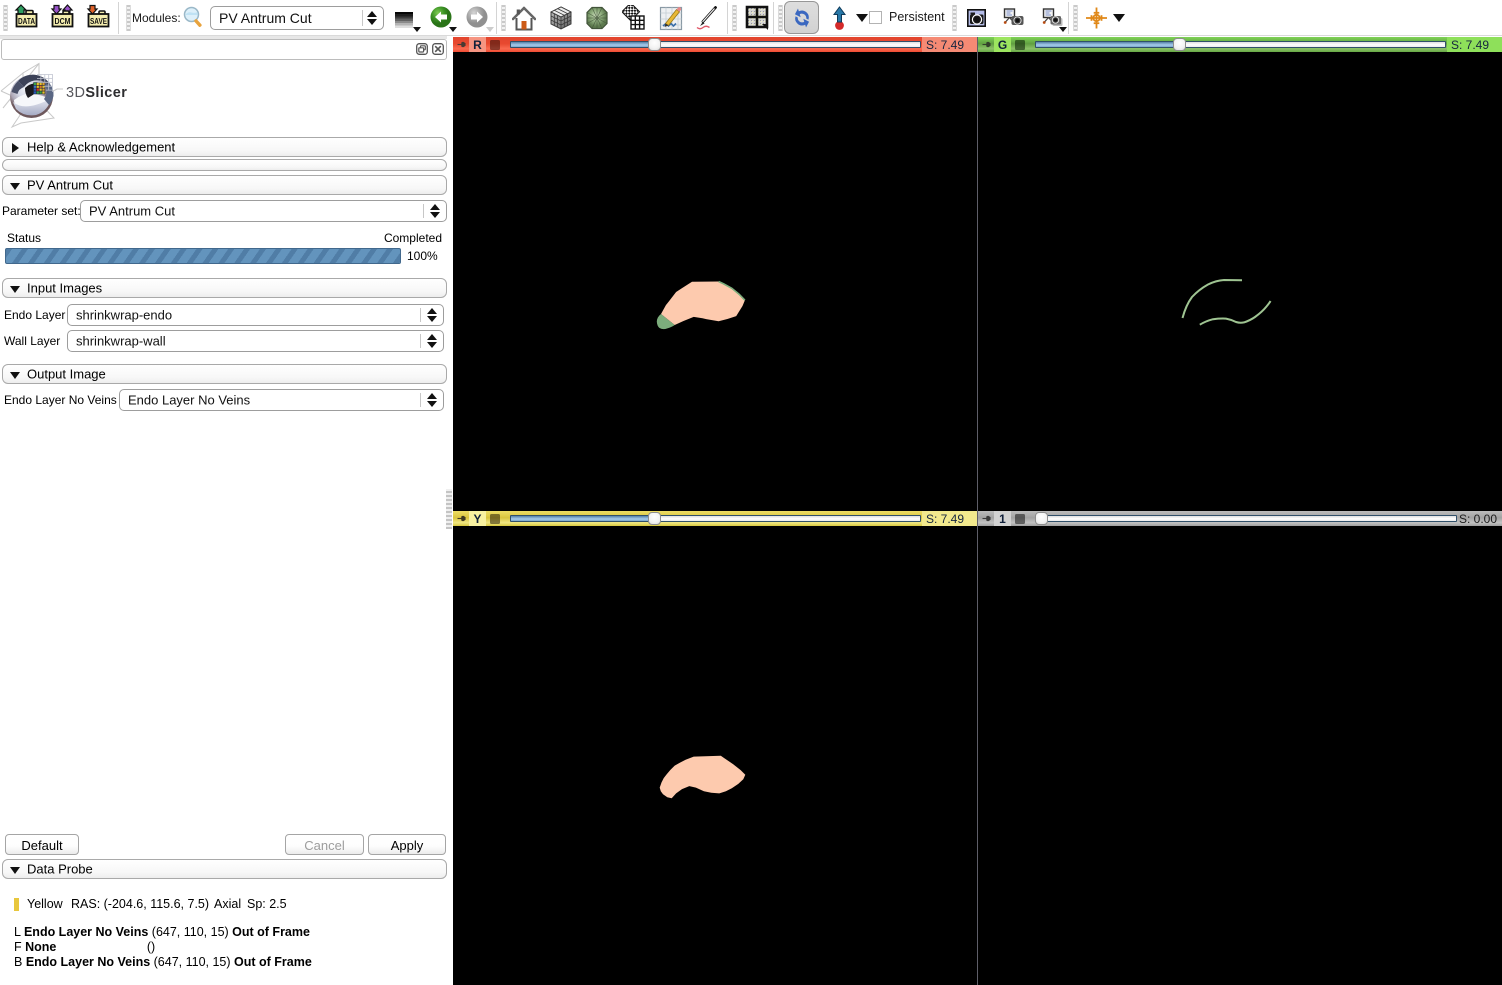 Image resolution: width=1502 pixels, height=985 pixels. What do you see at coordinates (26, 21) in the screenshot?
I see `svg-text: DATA` at bounding box center [26, 21].